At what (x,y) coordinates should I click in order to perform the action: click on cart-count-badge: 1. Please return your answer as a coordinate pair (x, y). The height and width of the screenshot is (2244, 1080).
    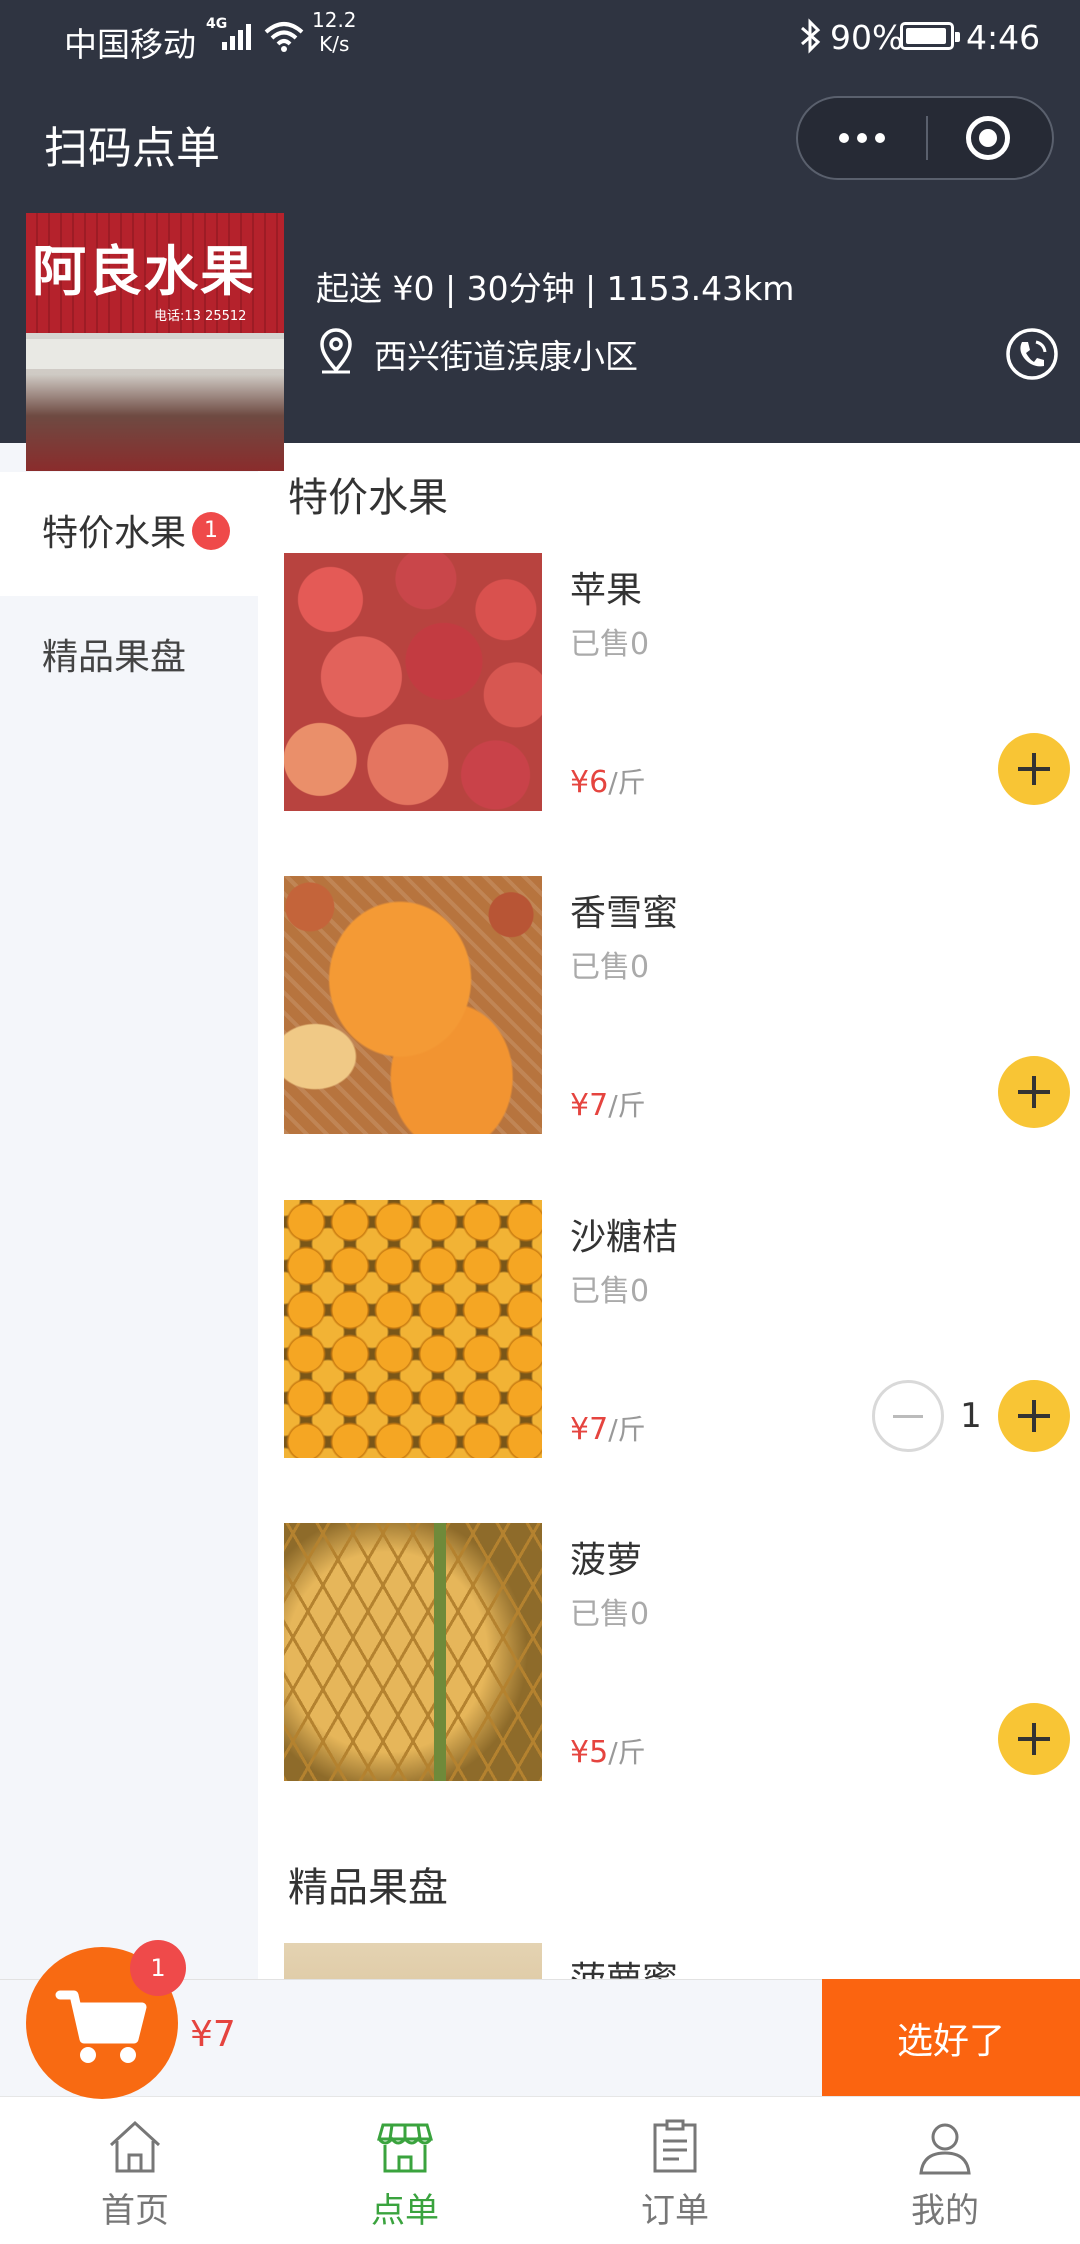
    Looking at the image, I should click on (158, 1968).